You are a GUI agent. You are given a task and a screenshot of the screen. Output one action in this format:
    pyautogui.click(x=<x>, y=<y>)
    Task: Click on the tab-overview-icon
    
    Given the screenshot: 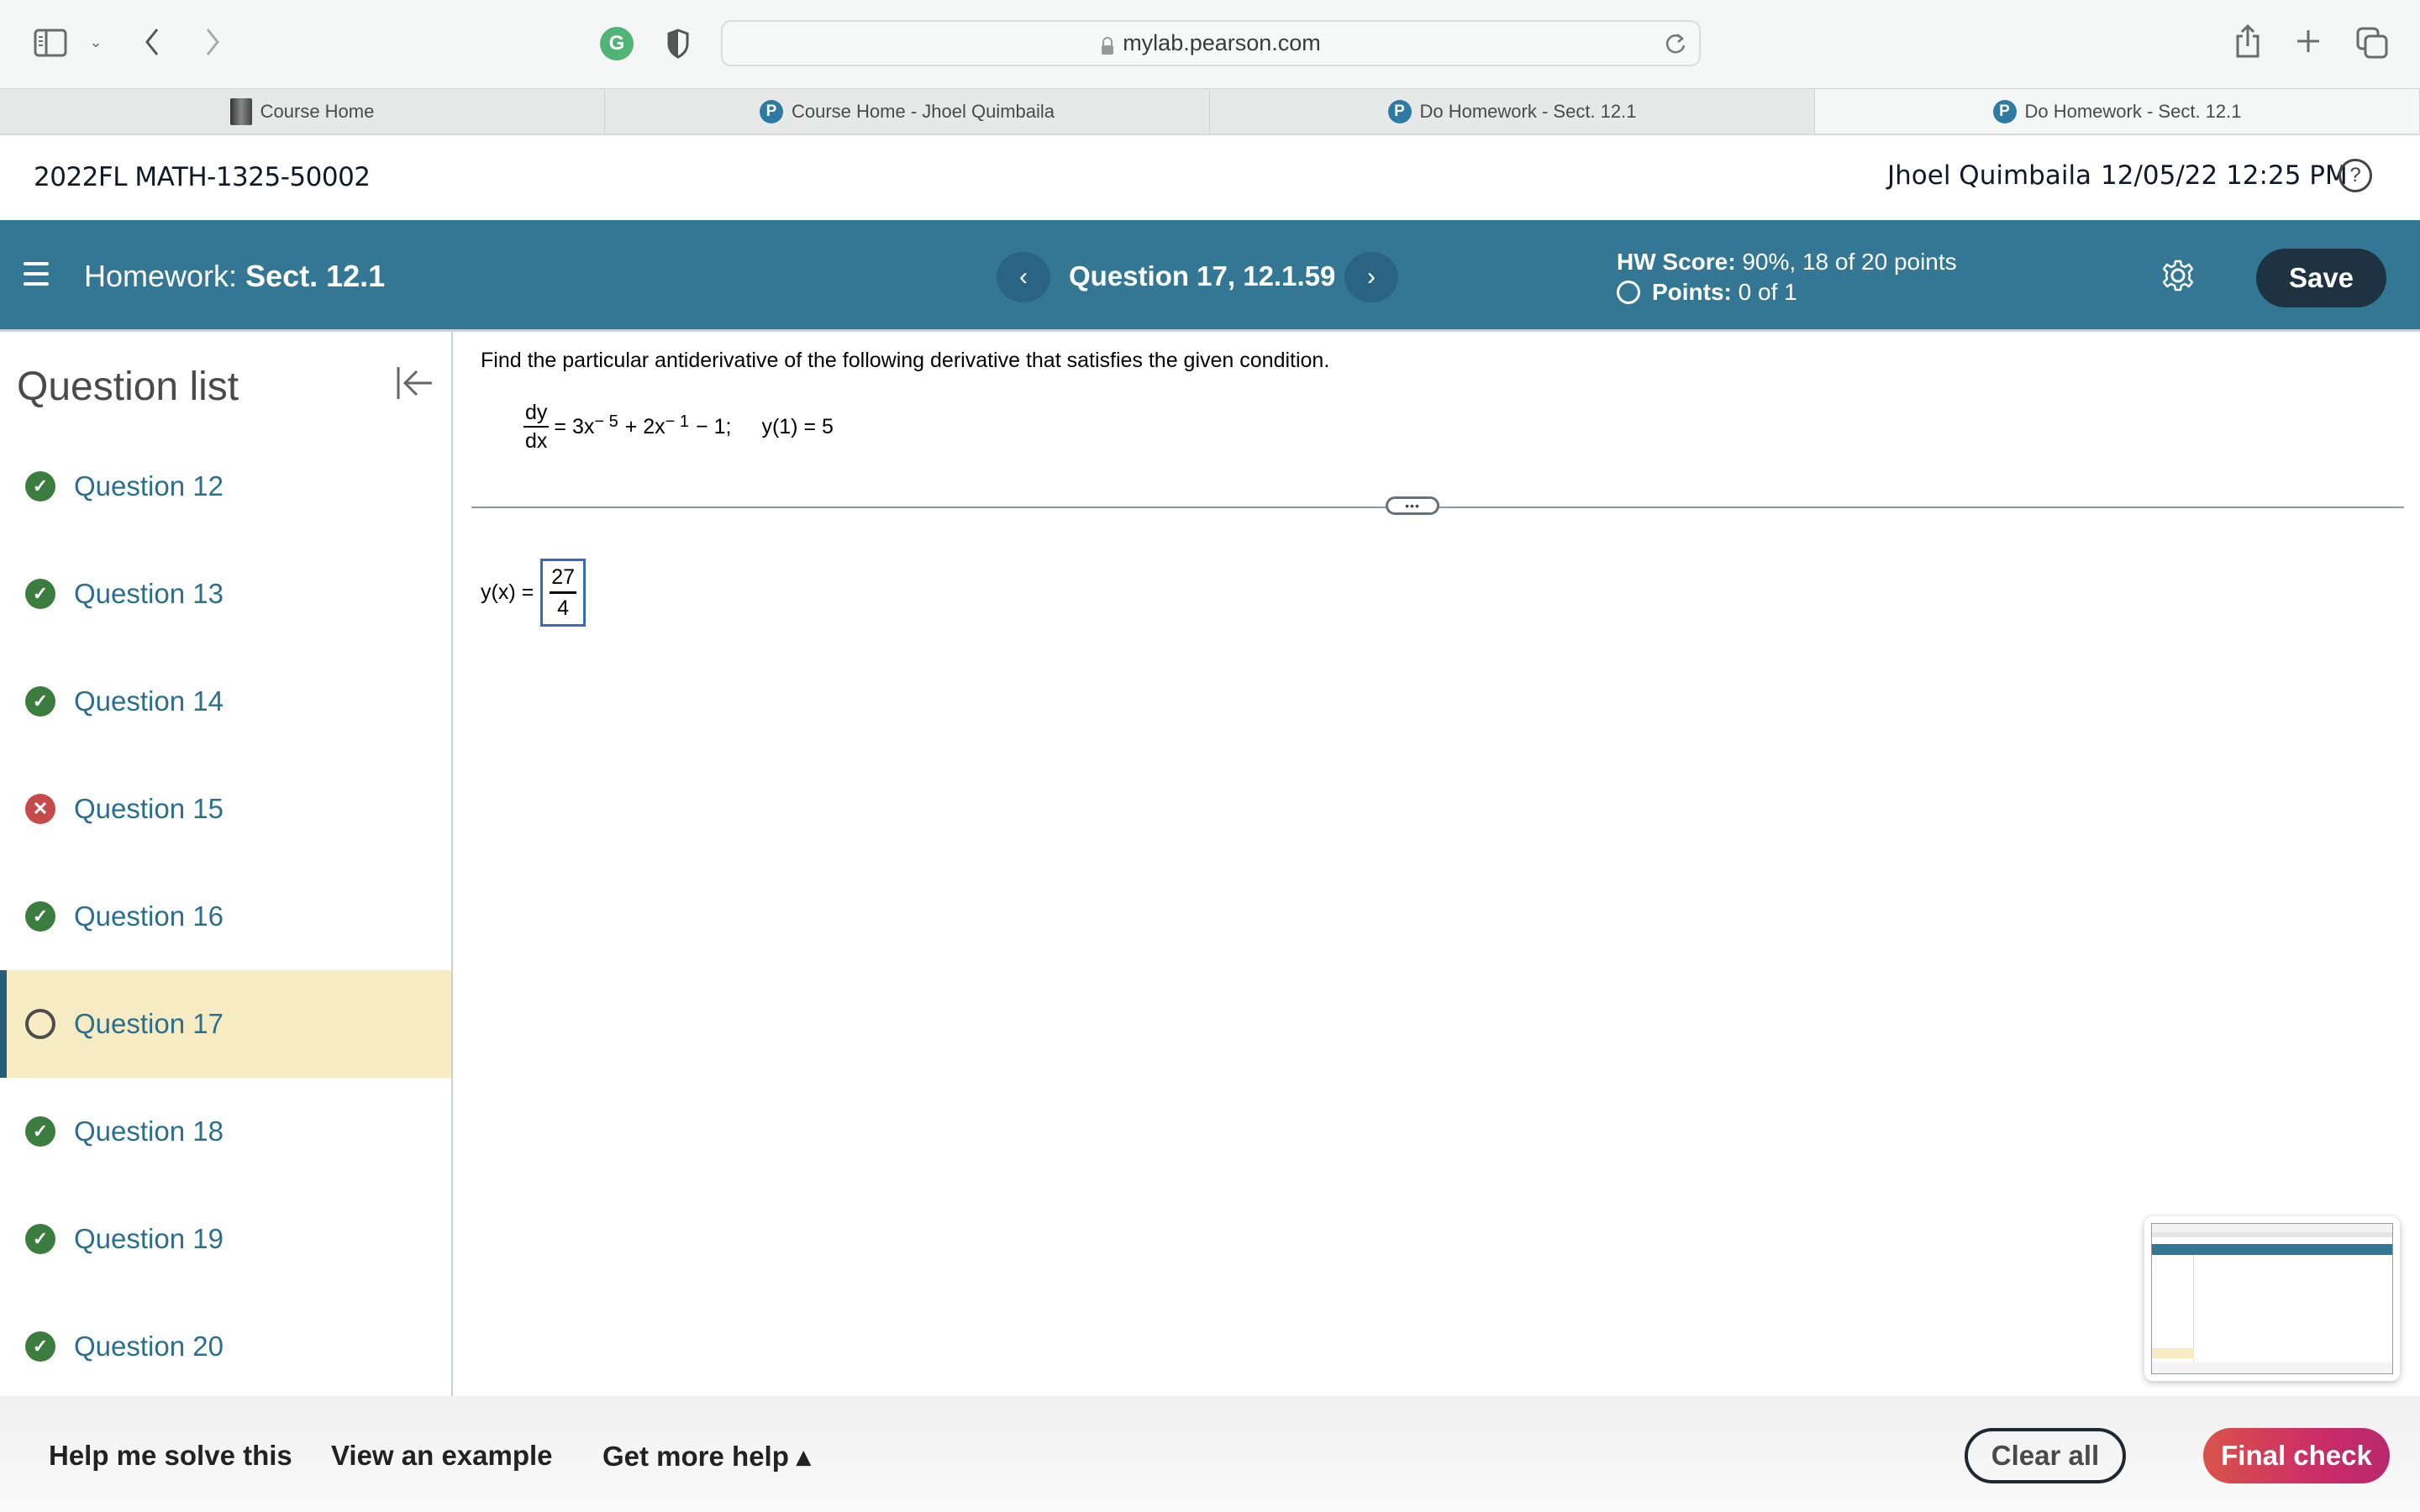 What is the action you would take?
    pyautogui.click(x=2372, y=43)
    